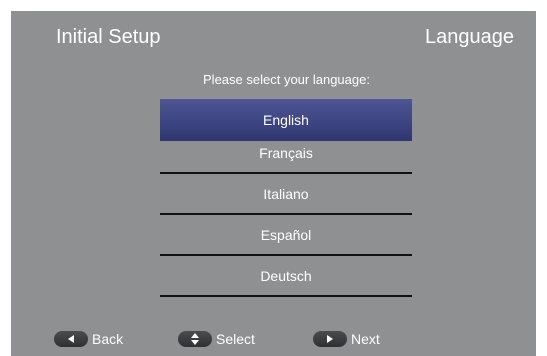 The width and height of the screenshot is (547, 356). I want to click on language-option-english: English, so click(286, 120).